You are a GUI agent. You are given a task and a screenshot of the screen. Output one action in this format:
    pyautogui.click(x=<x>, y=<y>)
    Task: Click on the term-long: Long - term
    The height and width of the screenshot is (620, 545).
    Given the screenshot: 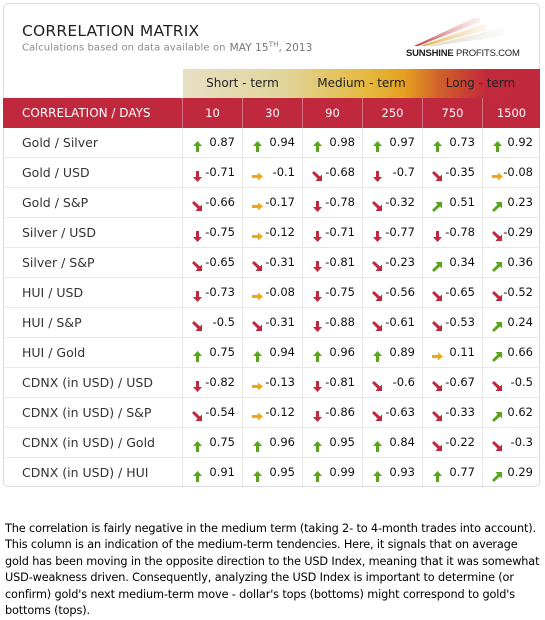 What is the action you would take?
    pyautogui.click(x=480, y=83)
    